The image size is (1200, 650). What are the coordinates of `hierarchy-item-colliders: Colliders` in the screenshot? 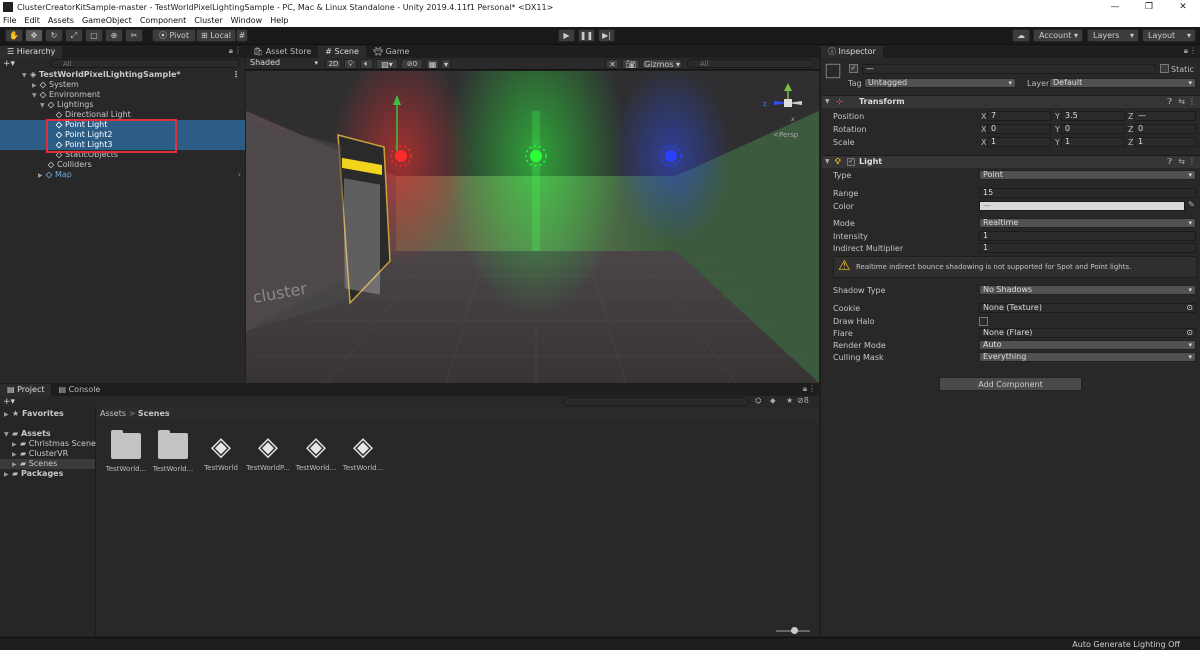 It's located at (122, 165).